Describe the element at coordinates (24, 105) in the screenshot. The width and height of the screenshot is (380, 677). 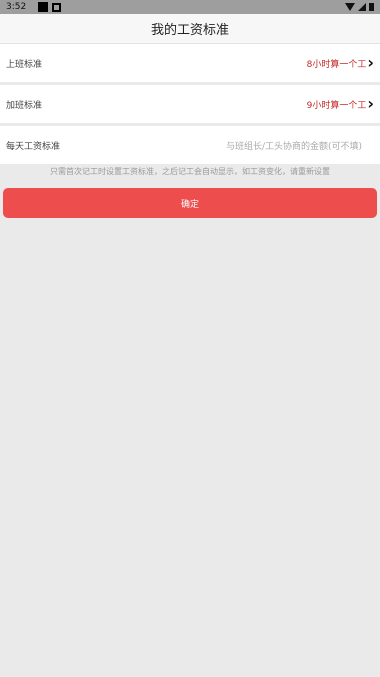
I see `overtime-standard-label: 加班标准` at that location.